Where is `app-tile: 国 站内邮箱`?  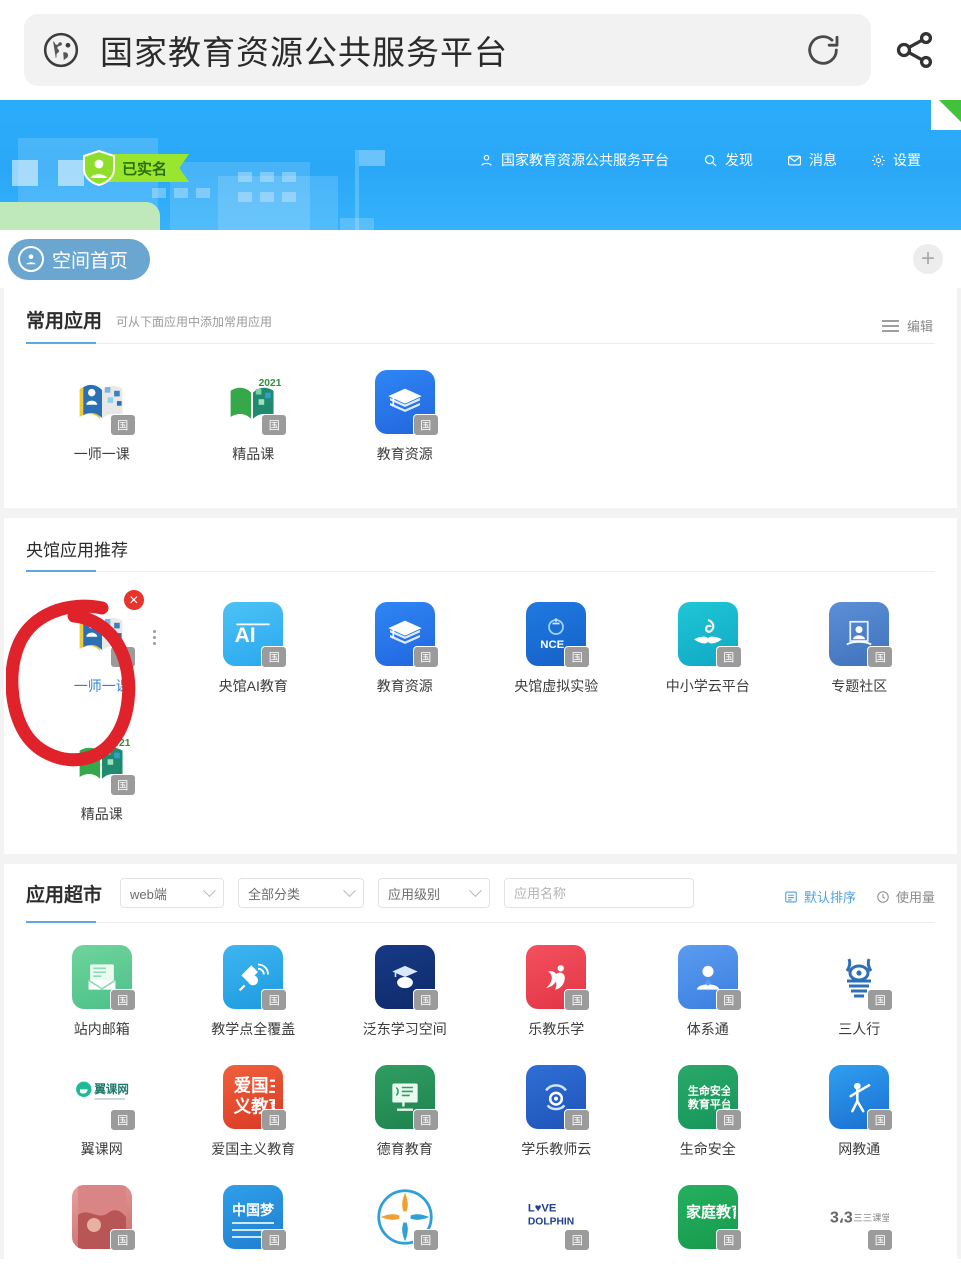
app-tile: 国 站内邮箱 is located at coordinates (102, 992).